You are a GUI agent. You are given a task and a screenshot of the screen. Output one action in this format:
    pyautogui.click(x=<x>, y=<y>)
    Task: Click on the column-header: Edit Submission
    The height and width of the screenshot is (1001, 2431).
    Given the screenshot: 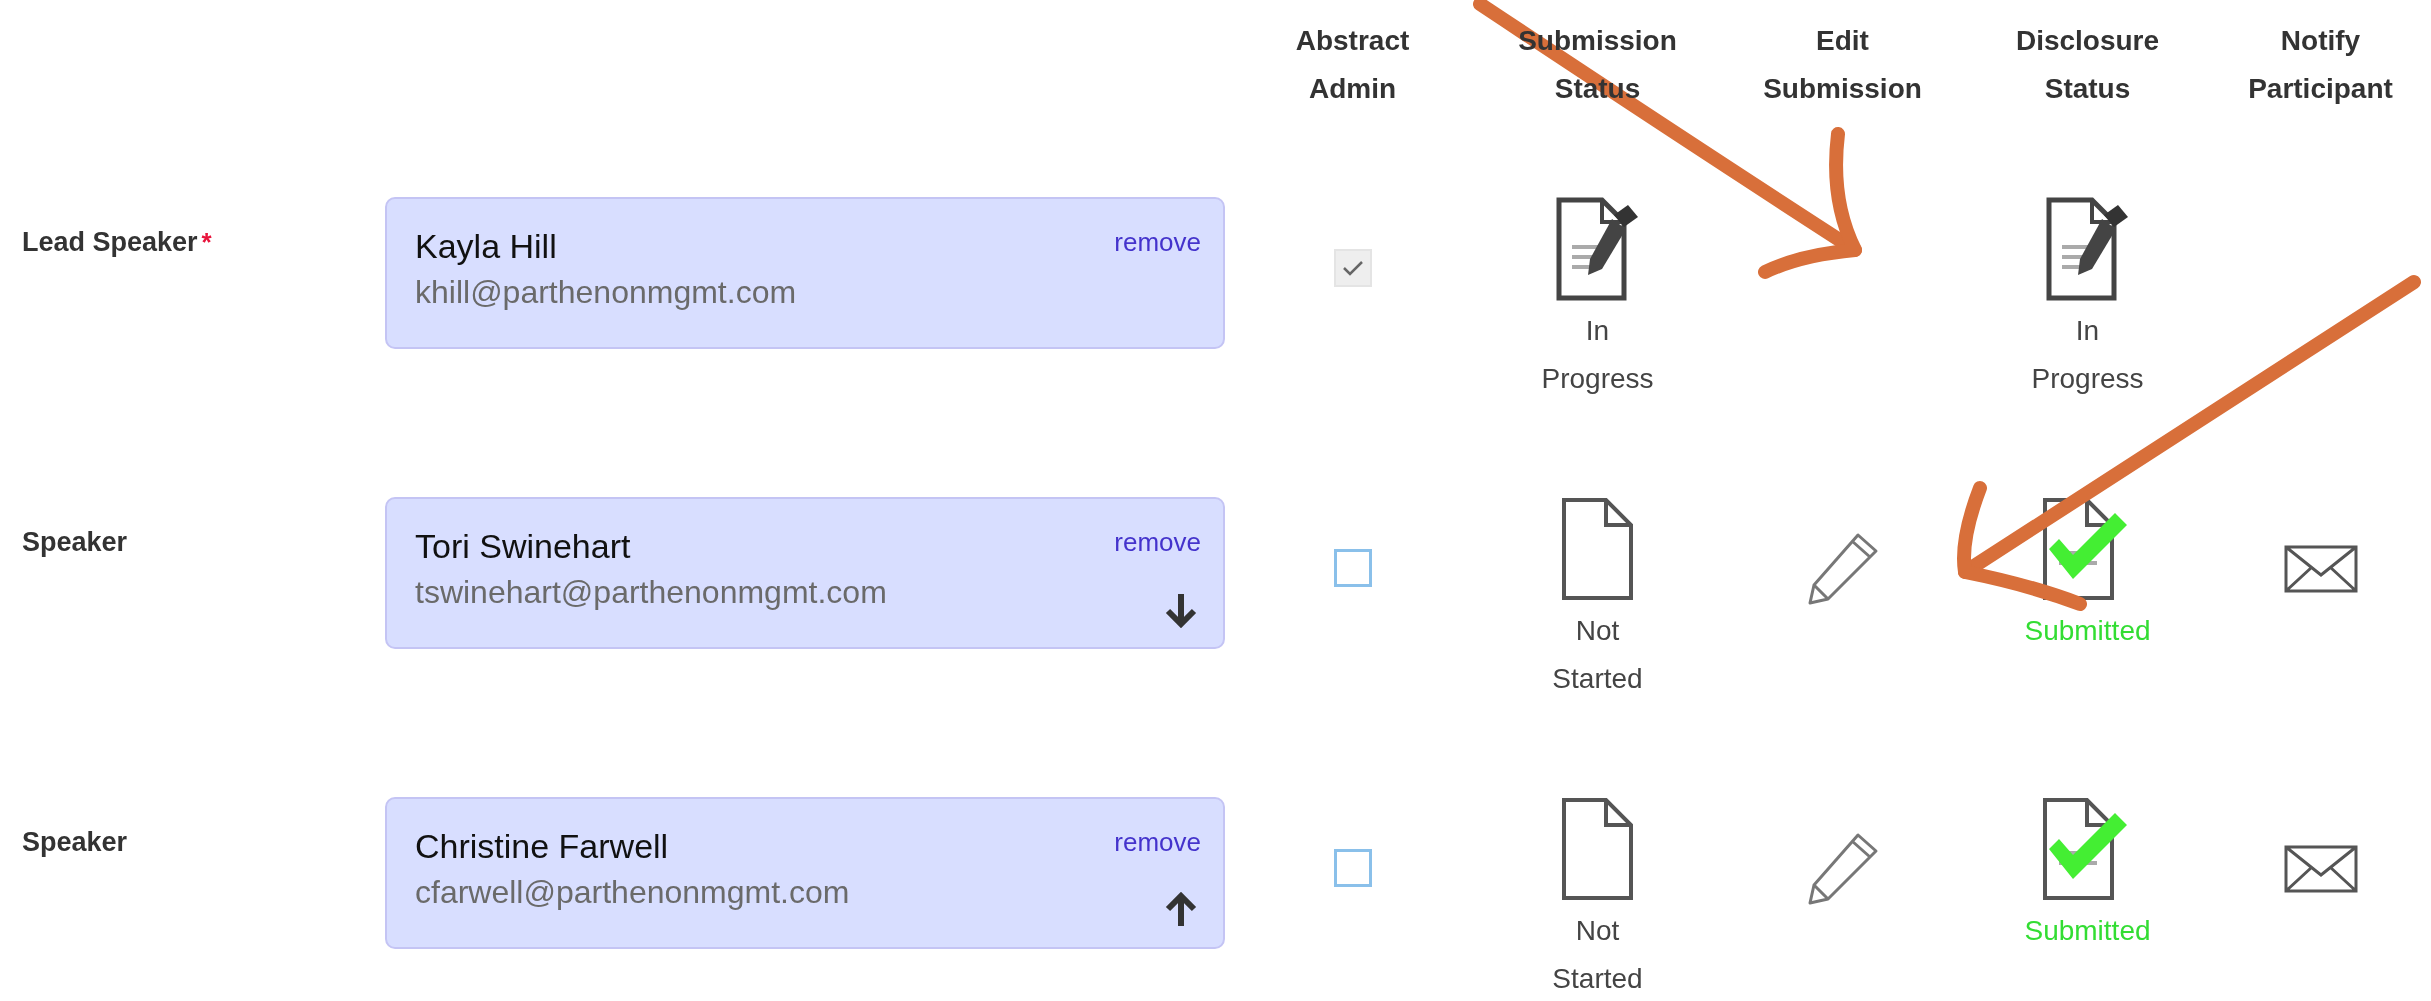 What is the action you would take?
    pyautogui.click(x=1842, y=65)
    